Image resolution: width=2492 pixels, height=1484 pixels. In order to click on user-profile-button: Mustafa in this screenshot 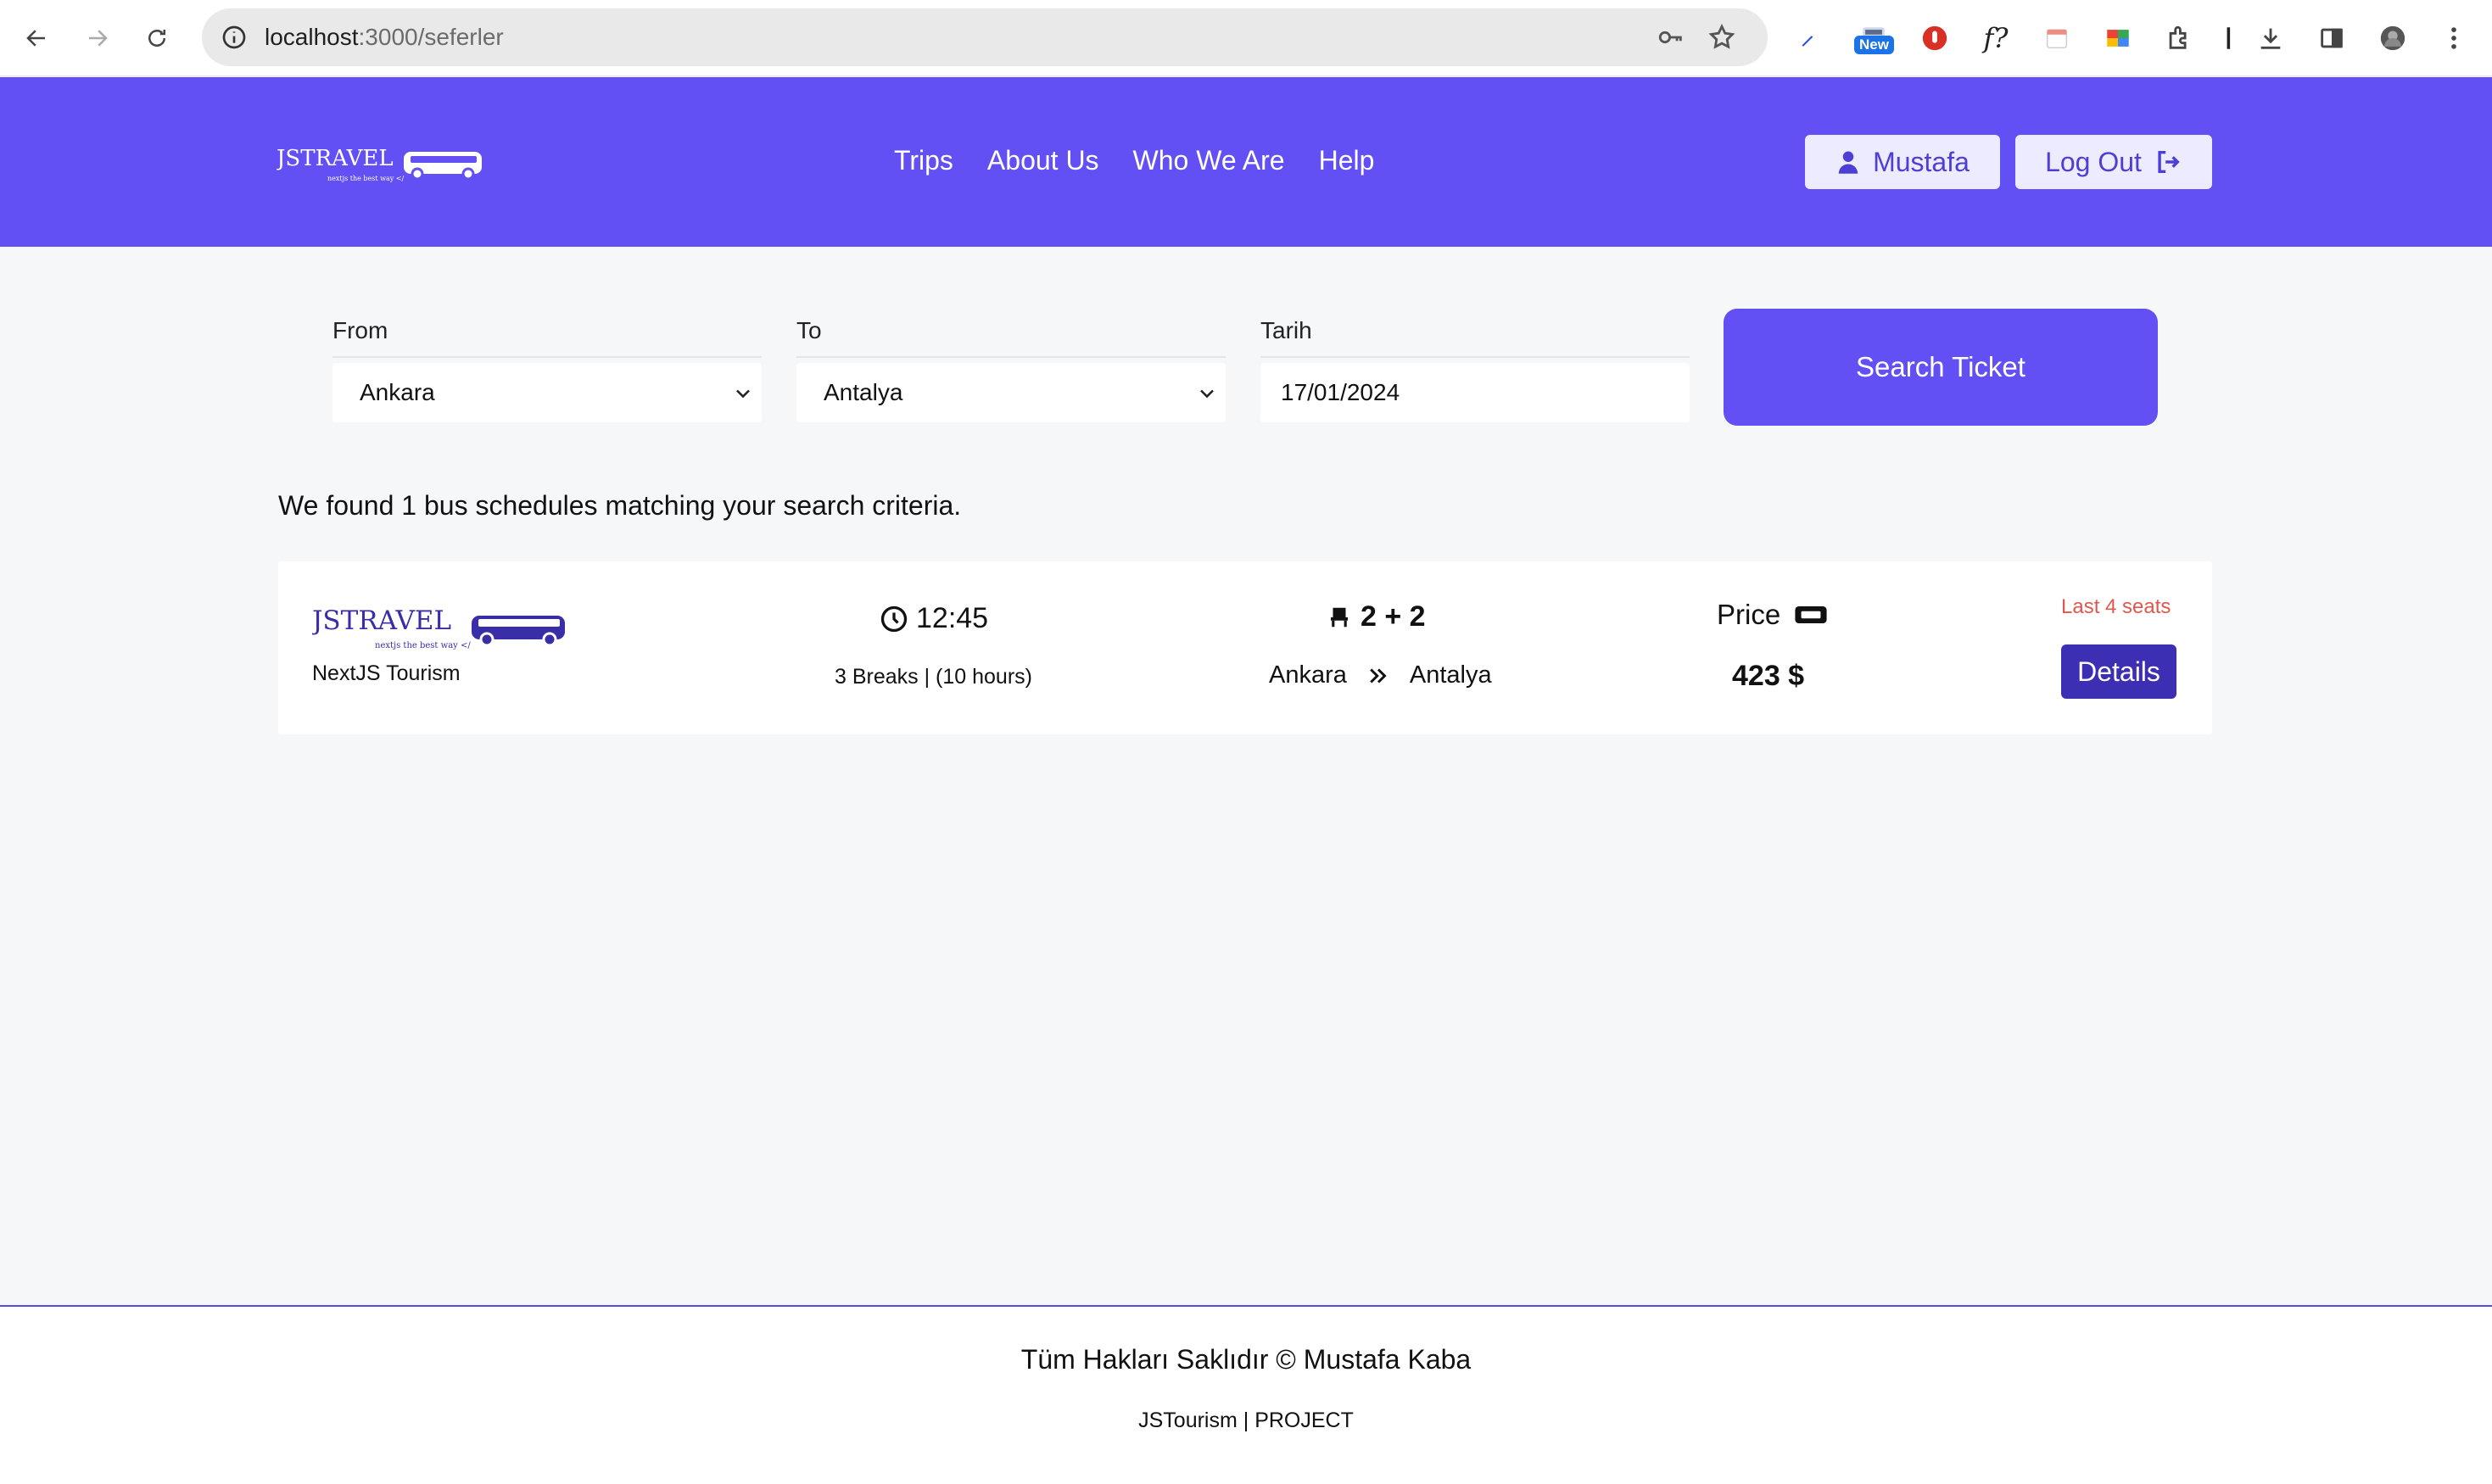, I will do `click(1902, 162)`.